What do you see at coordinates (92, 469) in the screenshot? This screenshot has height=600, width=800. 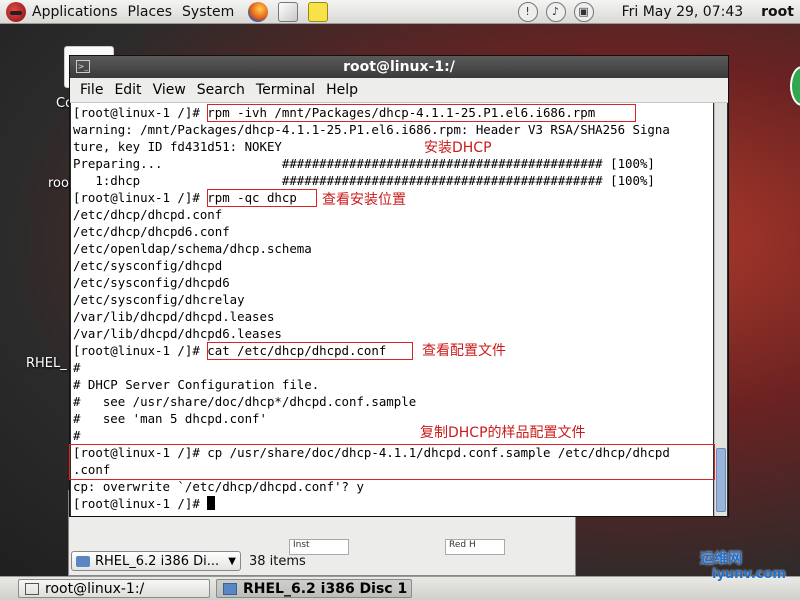 I see `terminal-line: .conf` at bounding box center [92, 469].